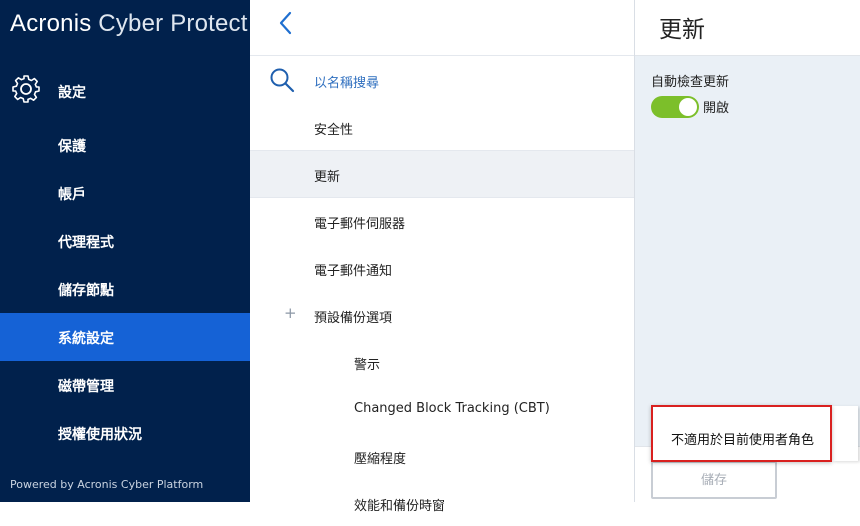 The height and width of the screenshot is (526, 860). What do you see at coordinates (86, 339) in the screenshot?
I see `sidebar-item-label: 系統設定` at bounding box center [86, 339].